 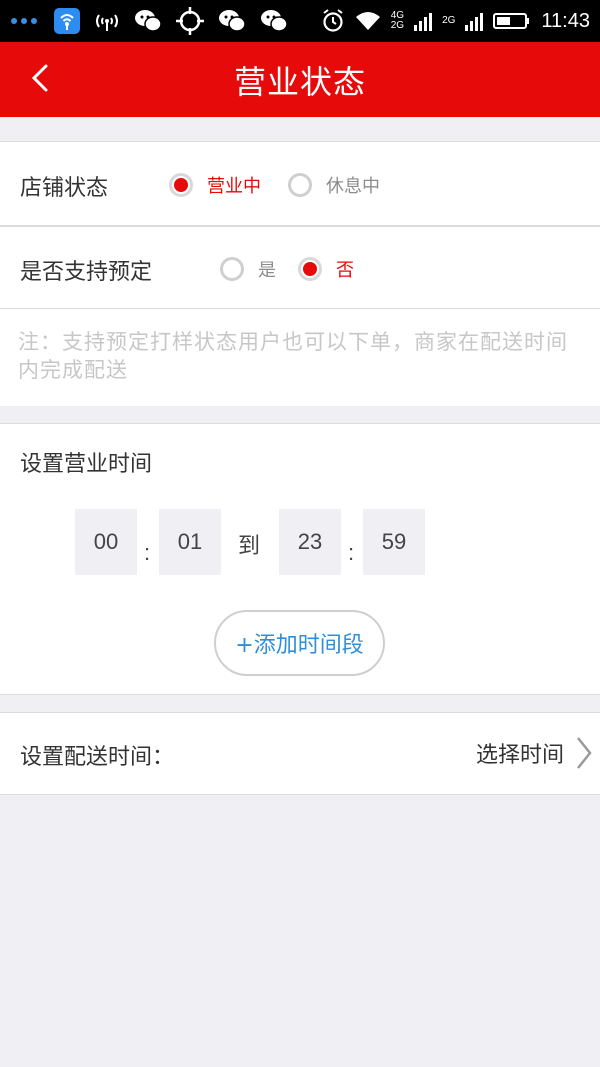 I want to click on start-minute-box: 01, so click(x=190, y=542).